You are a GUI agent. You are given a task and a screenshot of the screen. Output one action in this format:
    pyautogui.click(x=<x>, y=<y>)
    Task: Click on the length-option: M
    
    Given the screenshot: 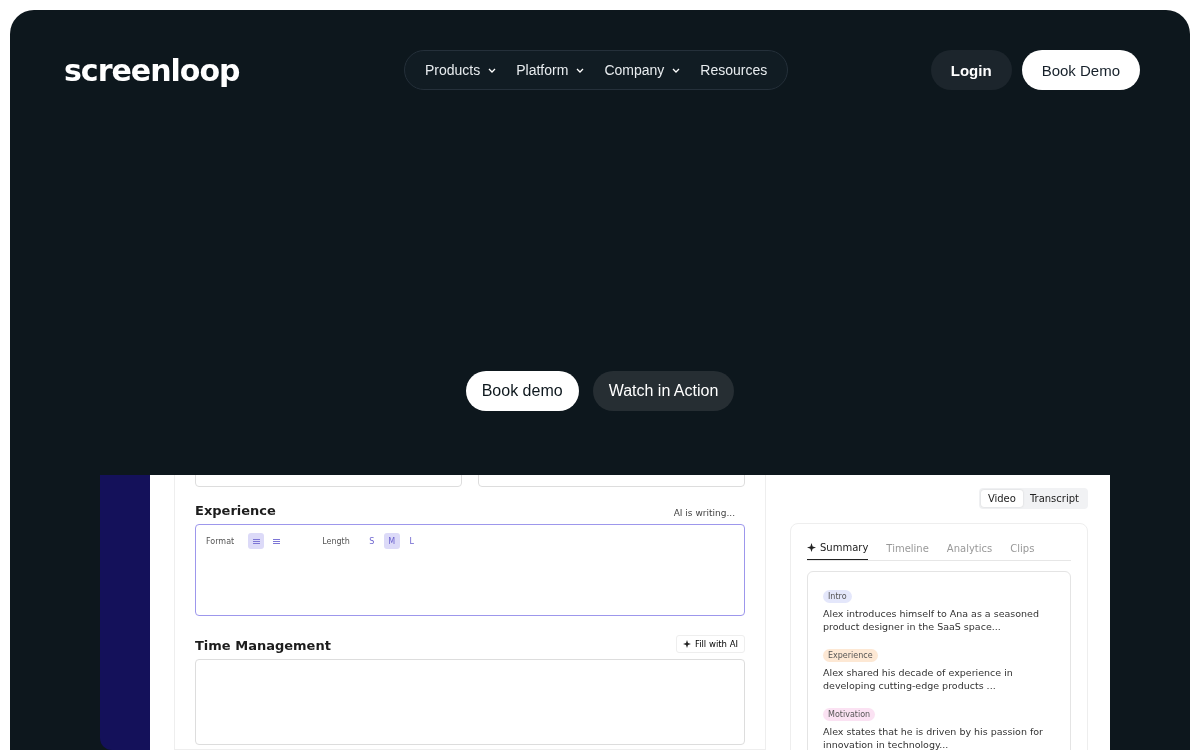 What is the action you would take?
    pyautogui.click(x=391, y=541)
    